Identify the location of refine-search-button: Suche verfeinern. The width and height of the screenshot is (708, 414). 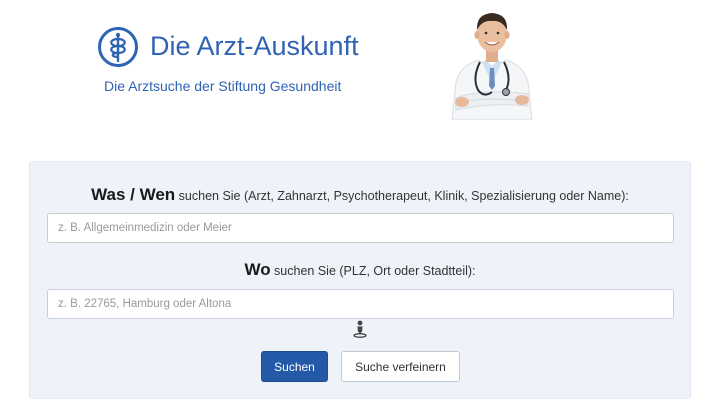
(400, 366).